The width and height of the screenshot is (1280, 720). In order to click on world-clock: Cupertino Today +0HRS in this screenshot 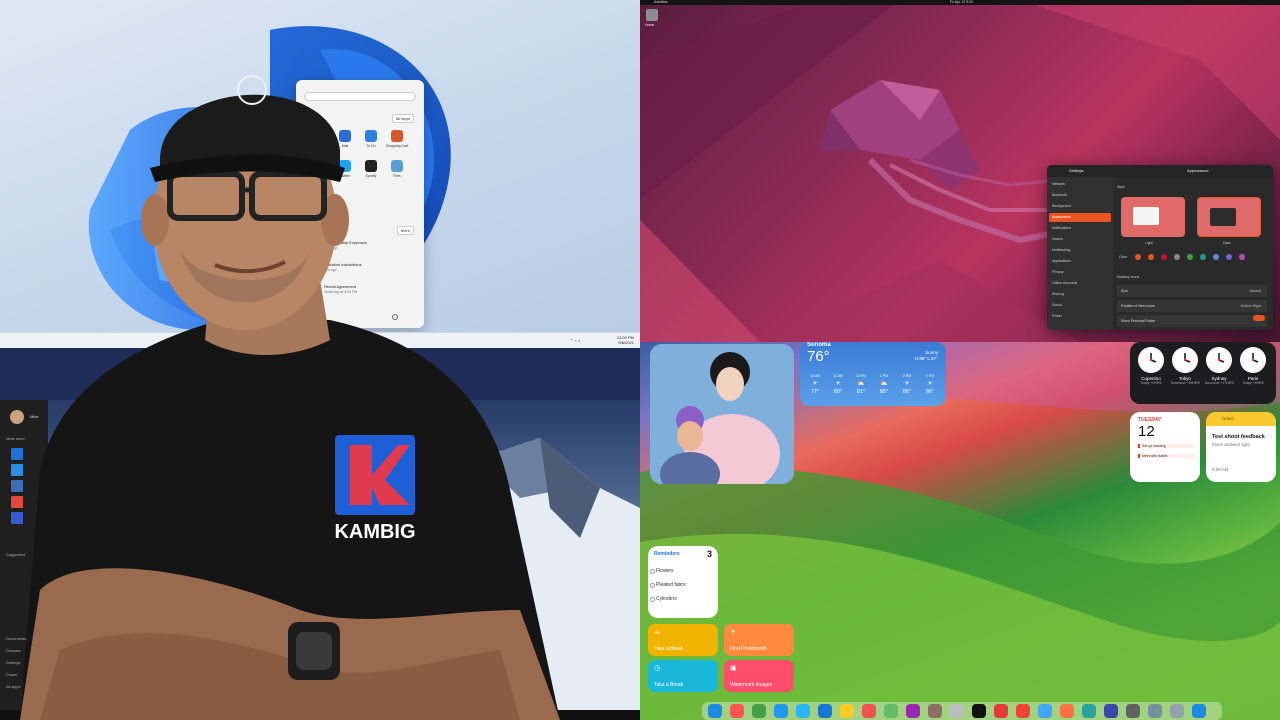, I will do `click(1151, 366)`.